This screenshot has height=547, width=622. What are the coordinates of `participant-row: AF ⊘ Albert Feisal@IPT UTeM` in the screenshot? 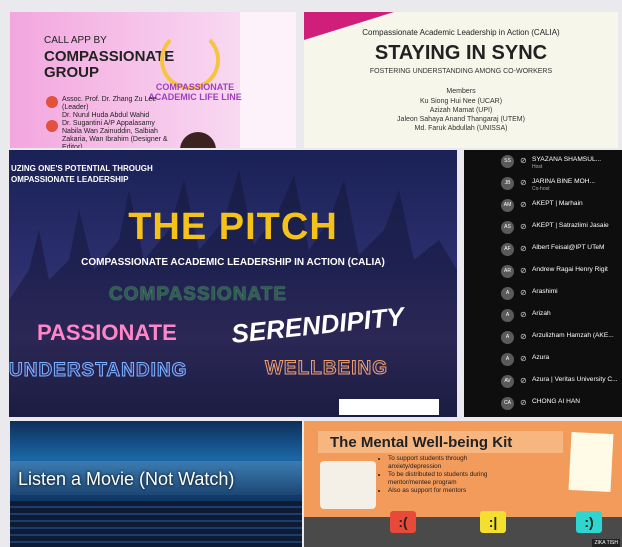 It's located at (543, 250).